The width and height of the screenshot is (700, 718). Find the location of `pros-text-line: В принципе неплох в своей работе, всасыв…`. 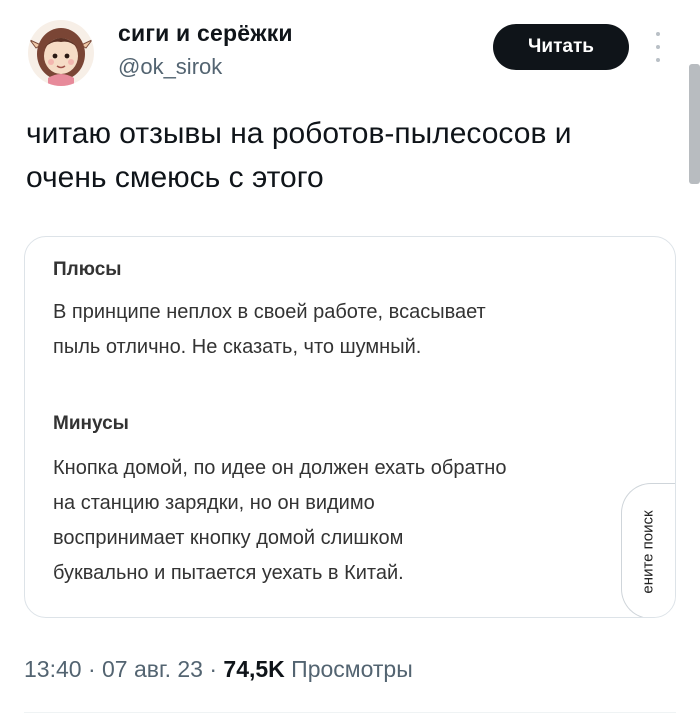

pros-text-line: В принципе неплох в своей работе, всасыв… is located at coordinates (269, 312).